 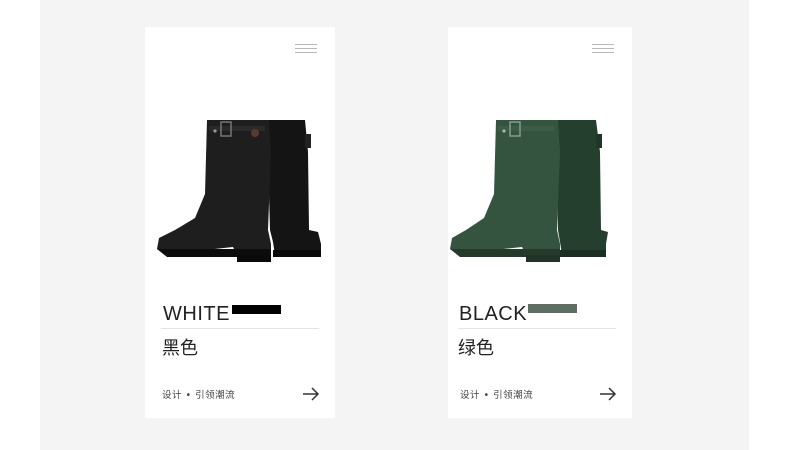 What do you see at coordinates (476, 348) in the screenshot?
I see `product-color-label: 绿色` at bounding box center [476, 348].